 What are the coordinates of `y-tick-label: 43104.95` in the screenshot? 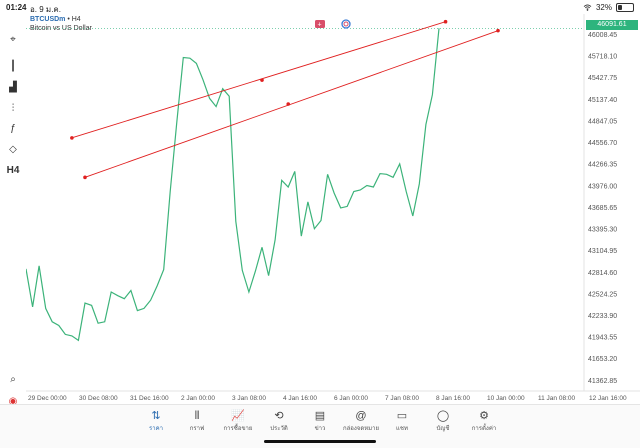 It's located at (602, 251).